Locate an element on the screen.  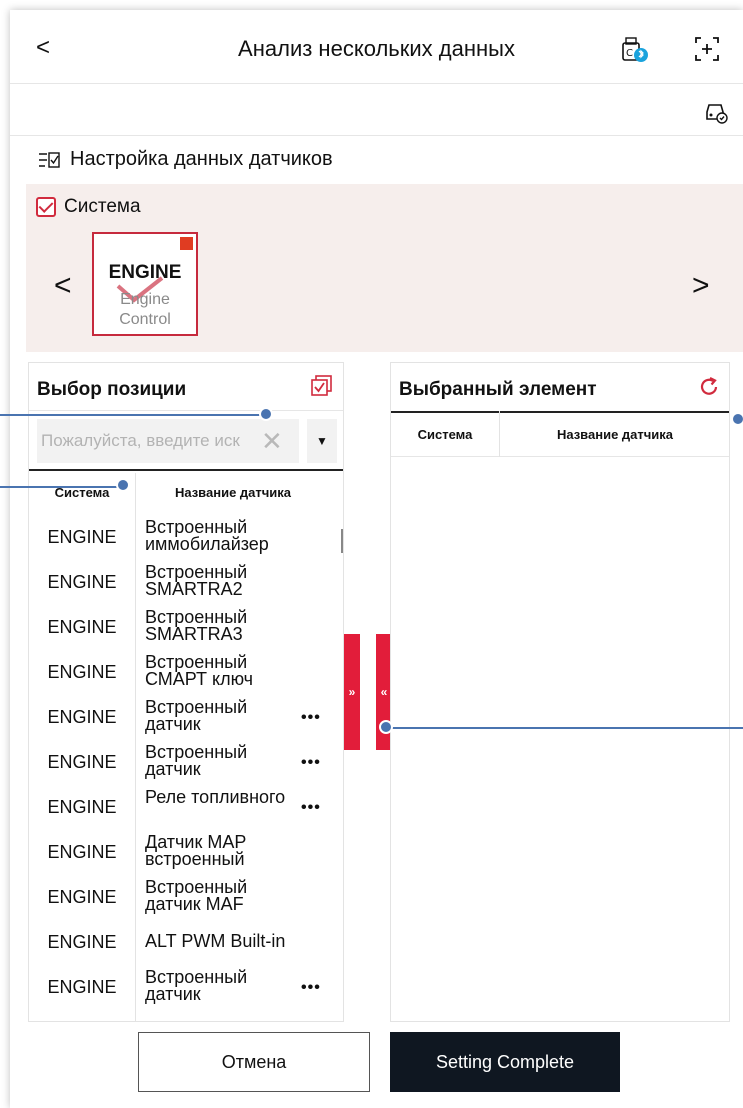
search-input is located at coordinates (147, 441).